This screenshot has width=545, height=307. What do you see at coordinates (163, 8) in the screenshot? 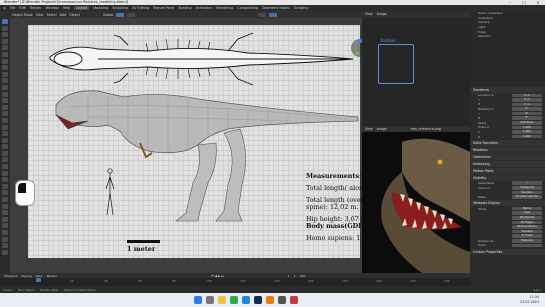
I see `tab-texture-paint: Texture Paint` at bounding box center [163, 8].